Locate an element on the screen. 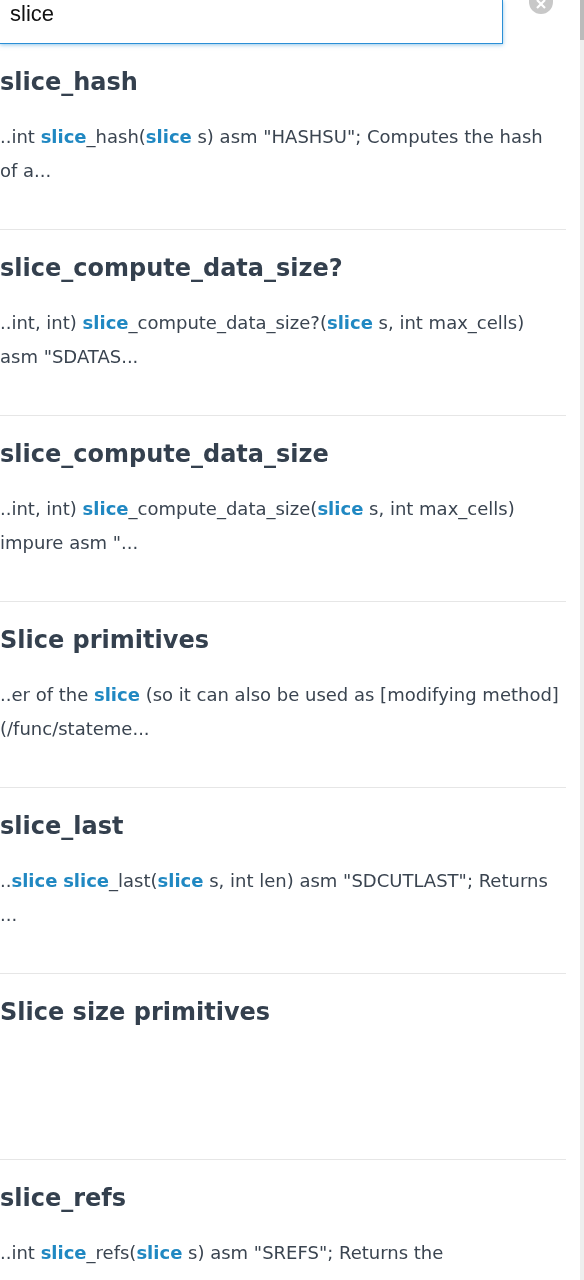 The width and height of the screenshot is (584, 1280). result-title: Slice primitives is located at coordinates (283, 640).